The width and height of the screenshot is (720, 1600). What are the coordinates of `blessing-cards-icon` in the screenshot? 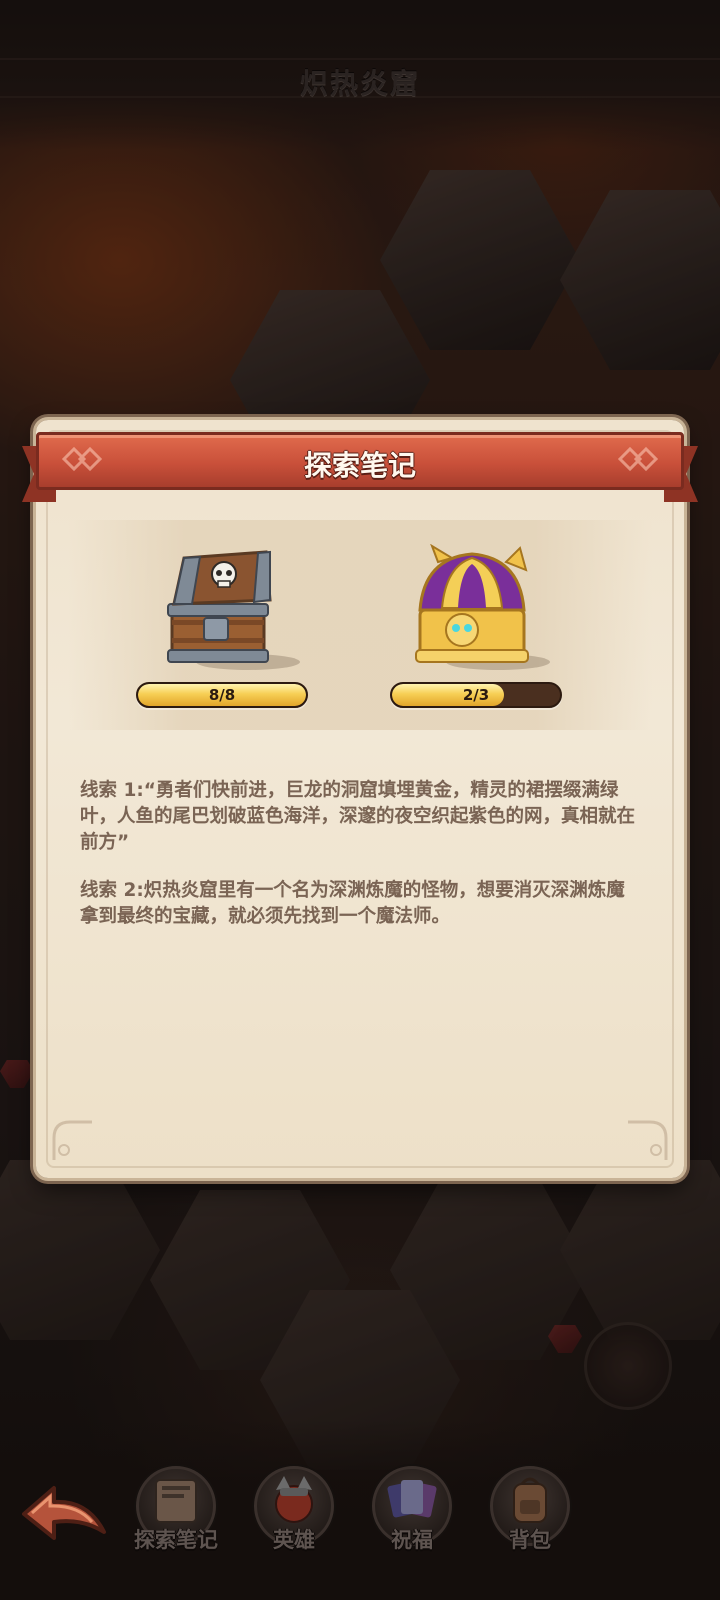 It's located at (412, 1500).